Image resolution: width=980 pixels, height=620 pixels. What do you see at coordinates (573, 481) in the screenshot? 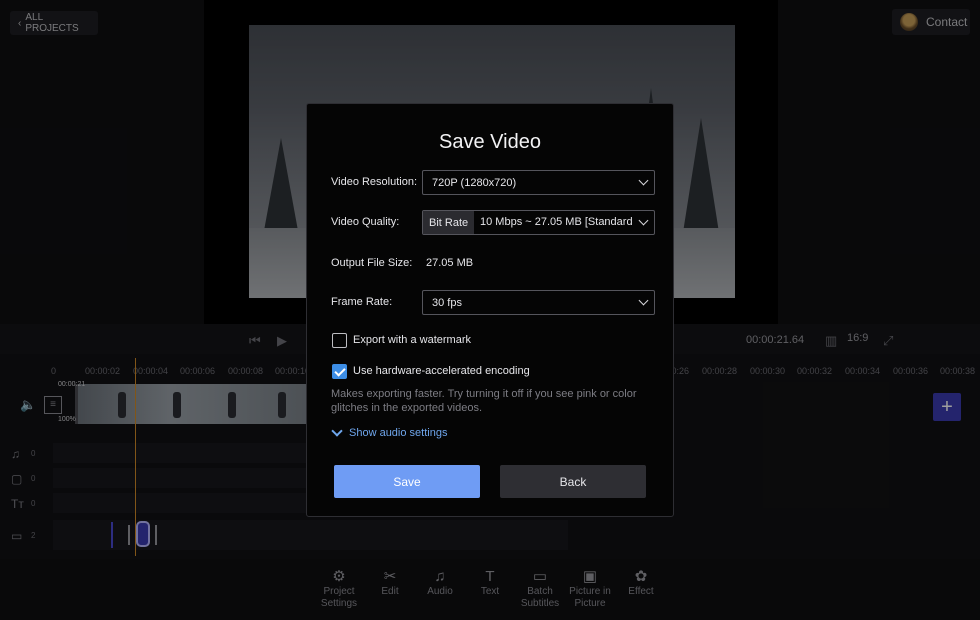
I see `back-button: Back` at bounding box center [573, 481].